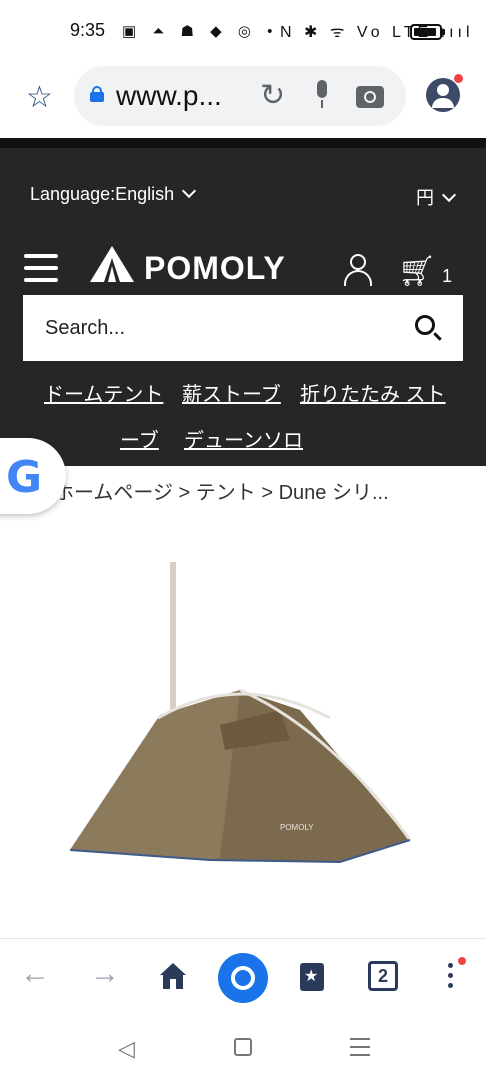  I want to click on star-icon: ☆, so click(39, 97).